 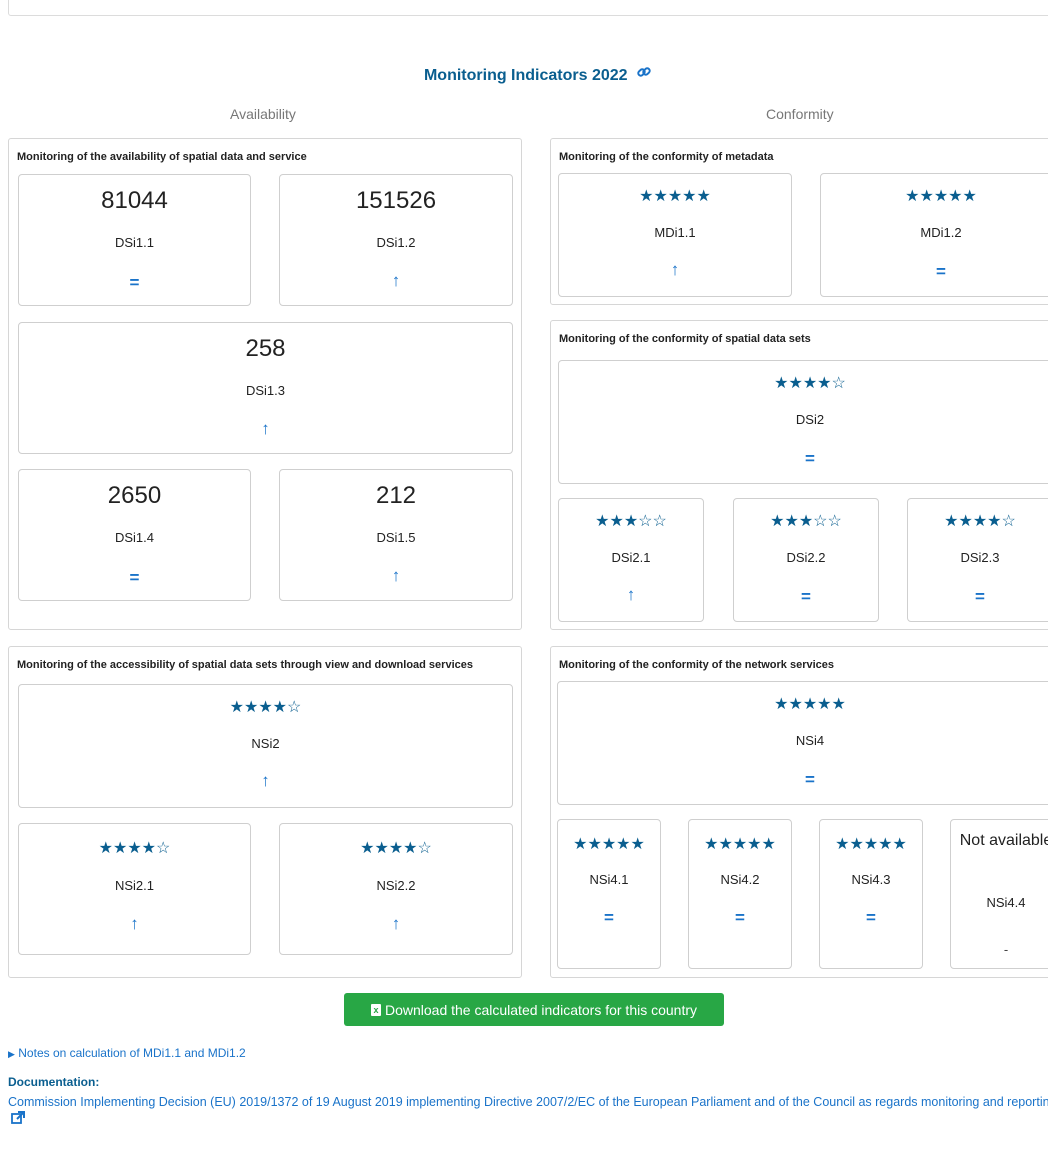 What do you see at coordinates (134, 495) in the screenshot?
I see `indicator-value: 2650` at bounding box center [134, 495].